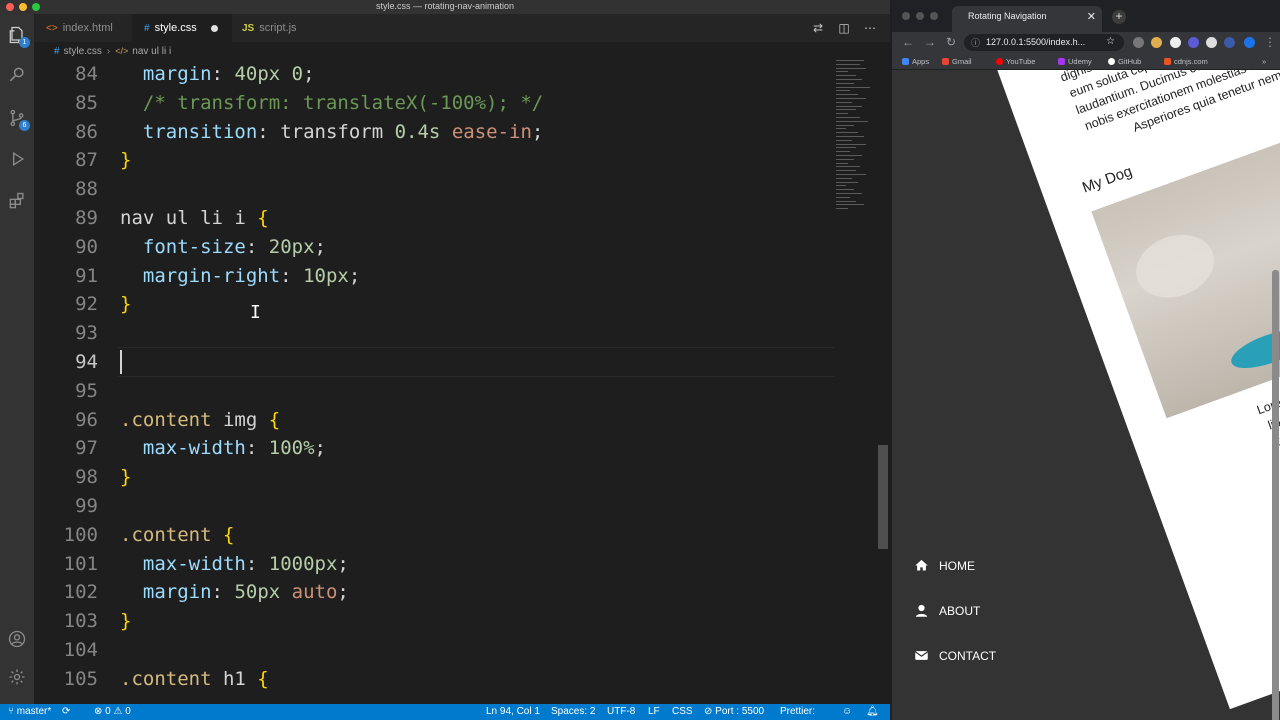  Describe the element at coordinates (66, 711) in the screenshot. I see `sync-icon: ⟳` at that location.